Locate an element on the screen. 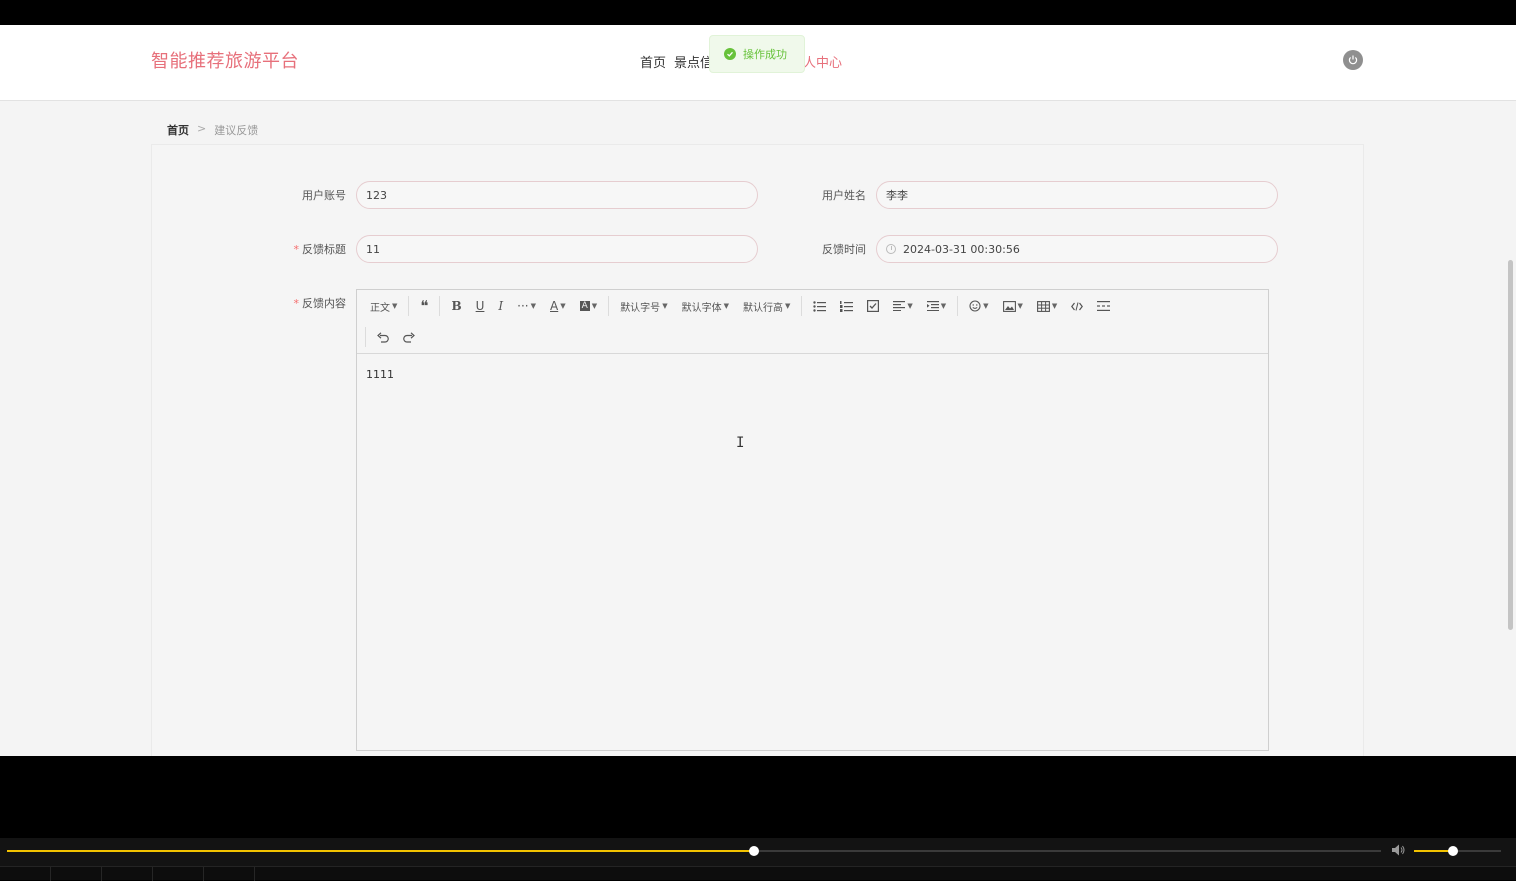  time-label: 反馈时间 is located at coordinates (806, 249).